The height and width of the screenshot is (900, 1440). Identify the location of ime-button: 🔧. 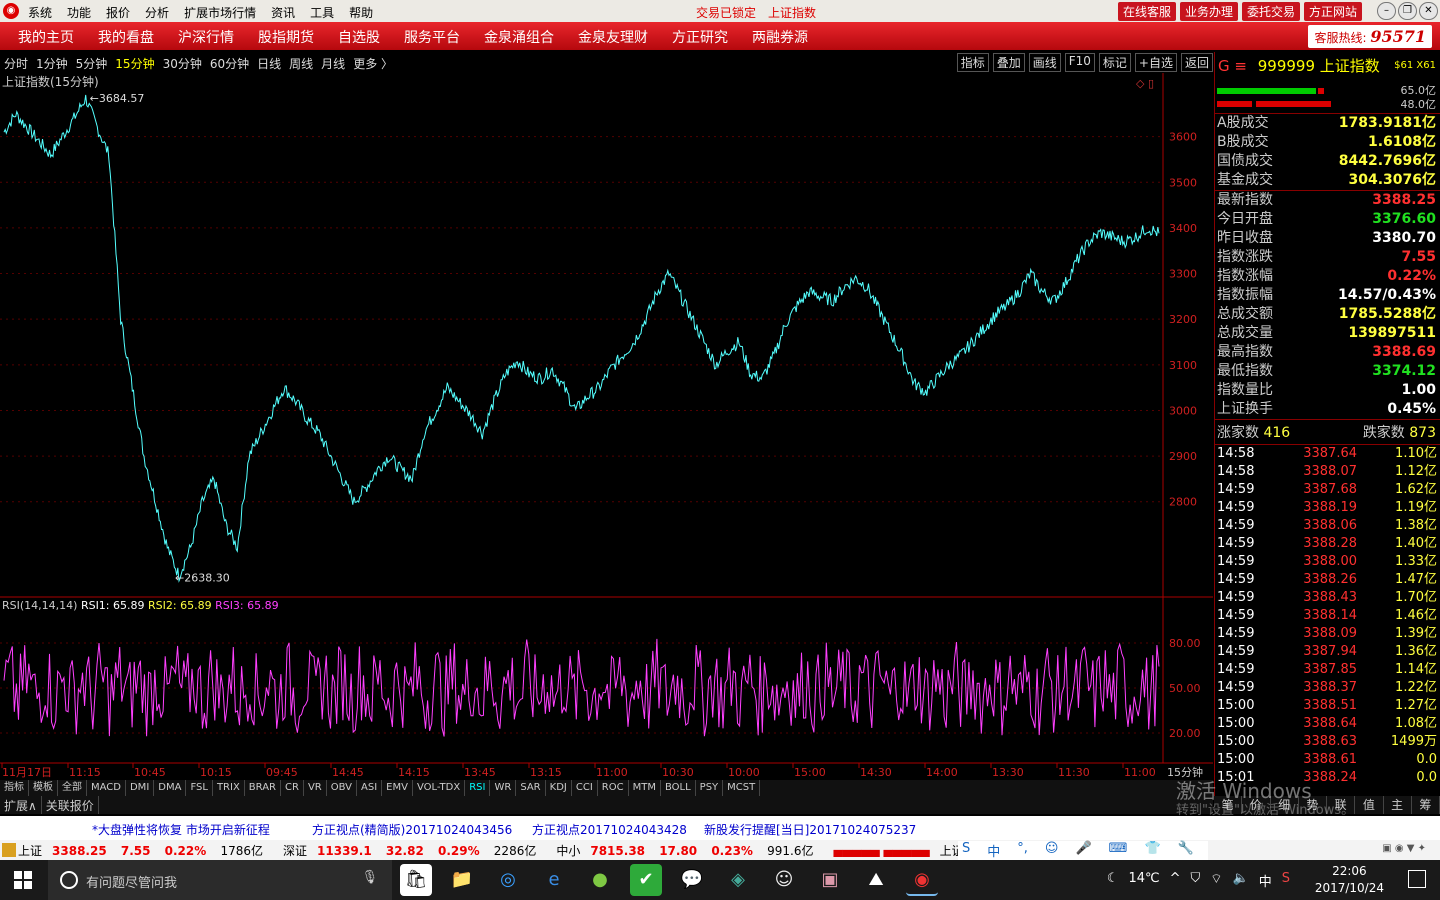
(1186, 850).